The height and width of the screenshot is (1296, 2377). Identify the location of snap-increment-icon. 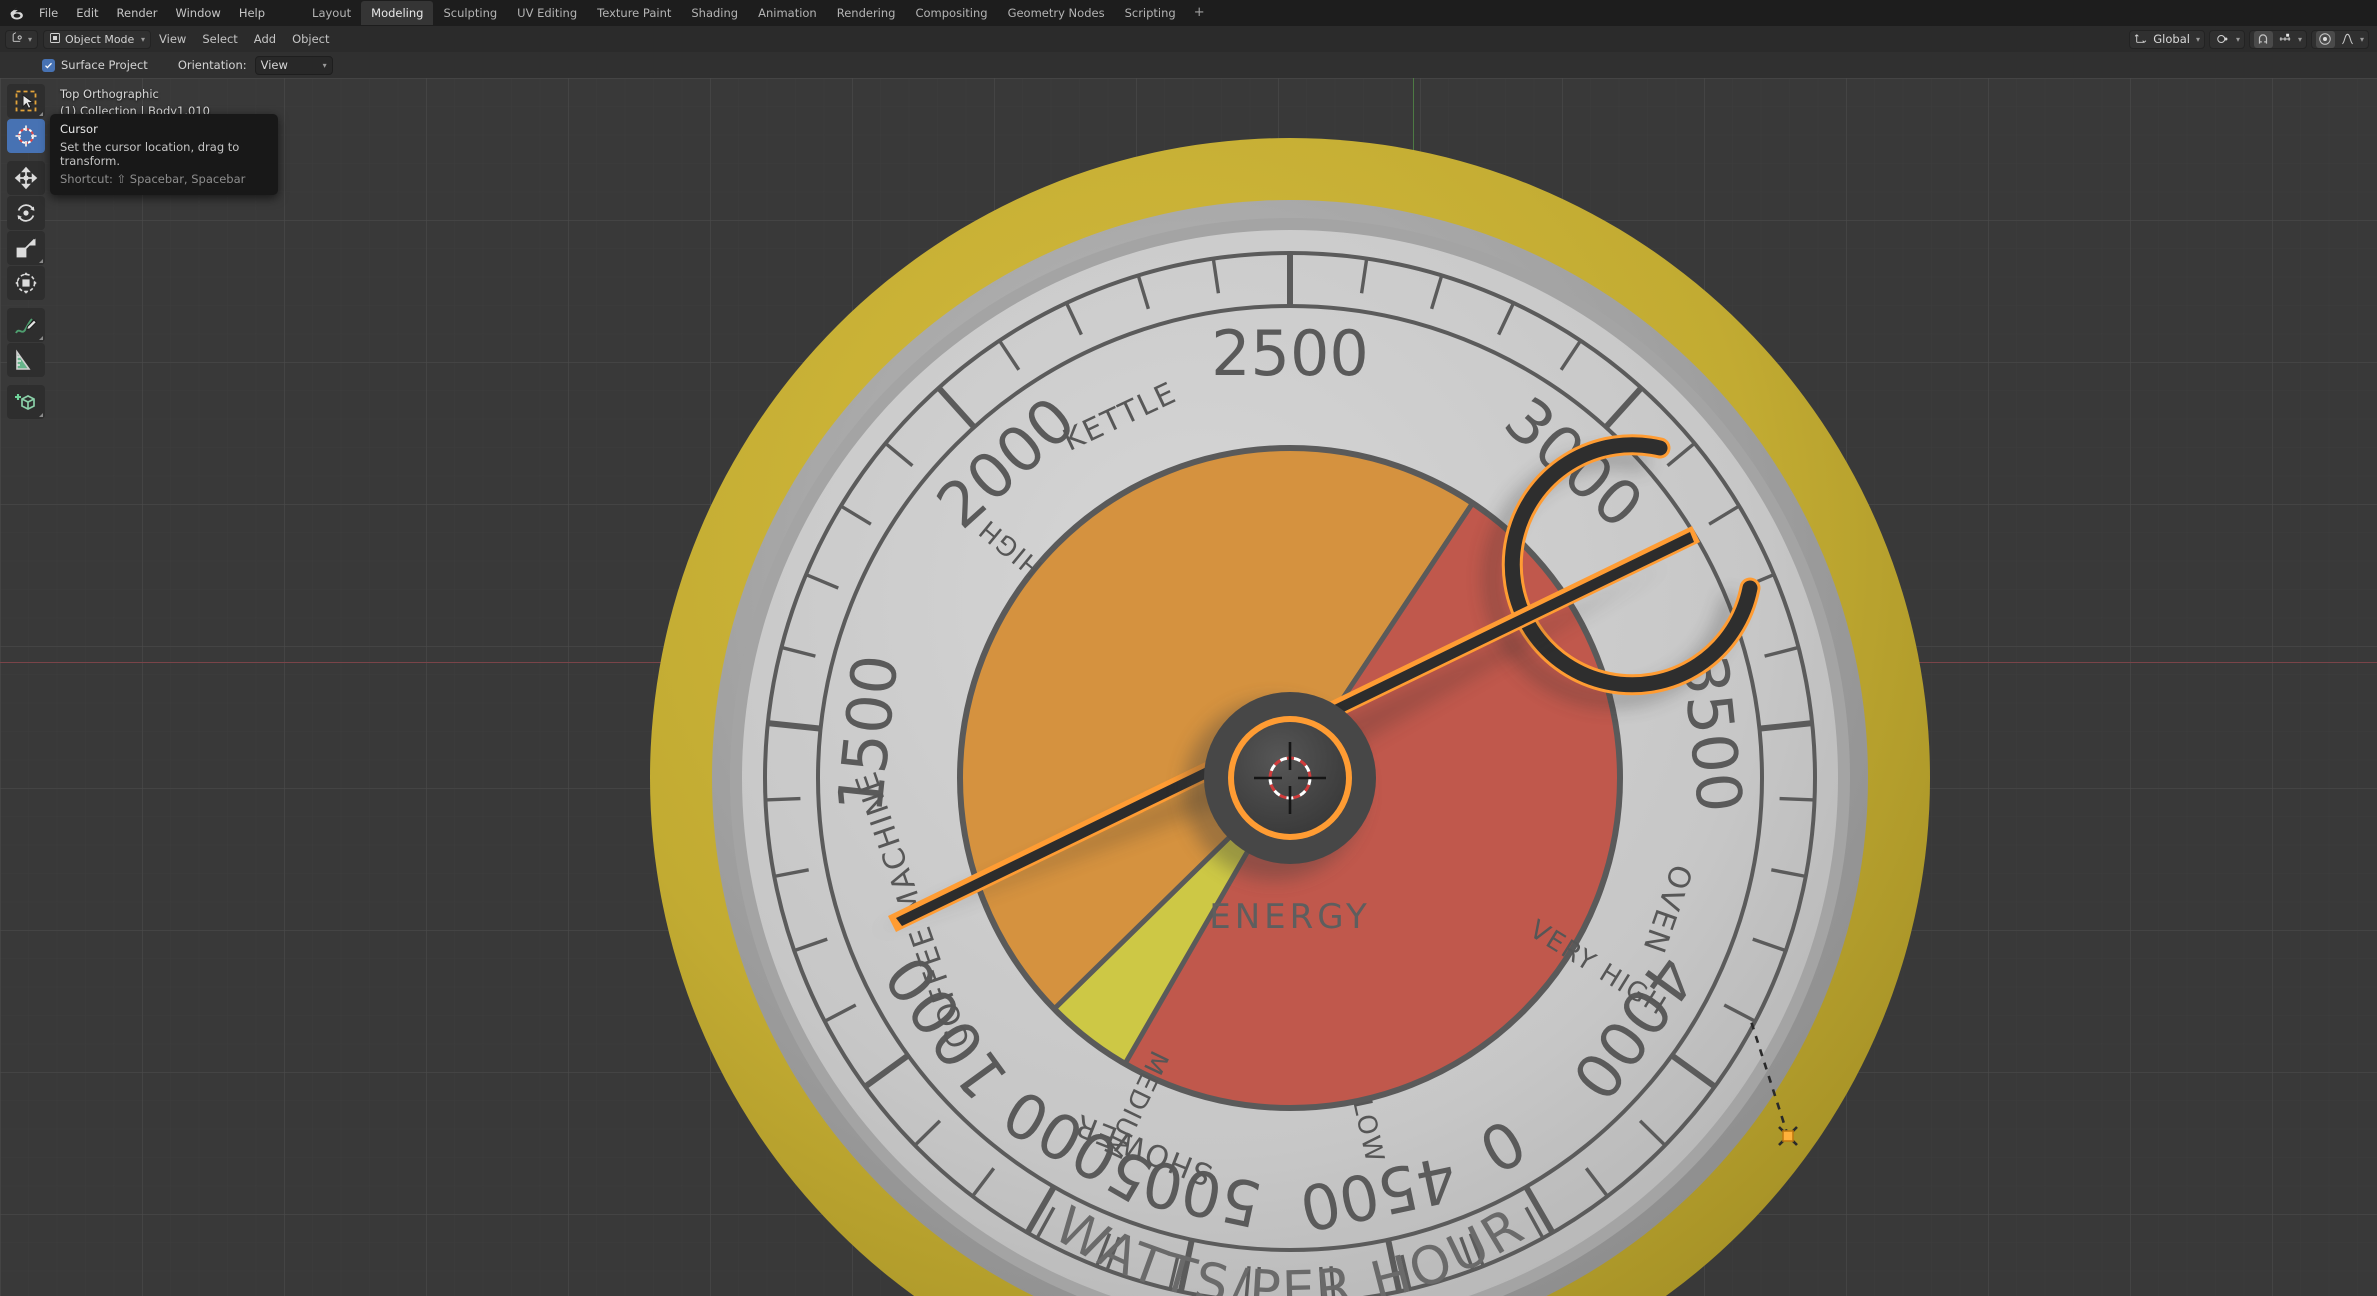
(2285, 39).